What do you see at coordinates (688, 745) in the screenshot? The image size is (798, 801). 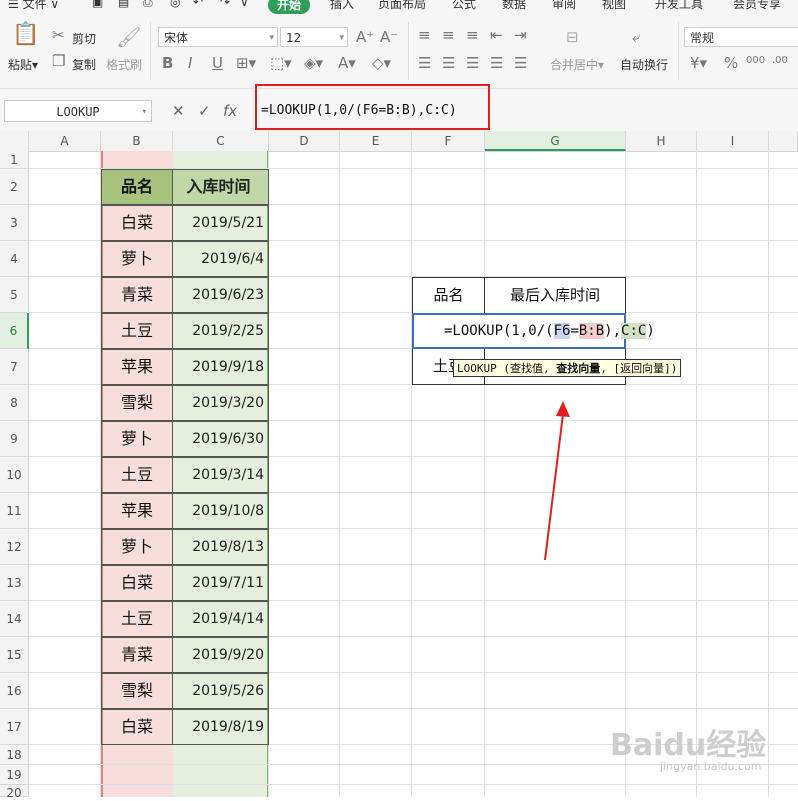 I see `baidu-watermark: Baidu经验` at bounding box center [688, 745].